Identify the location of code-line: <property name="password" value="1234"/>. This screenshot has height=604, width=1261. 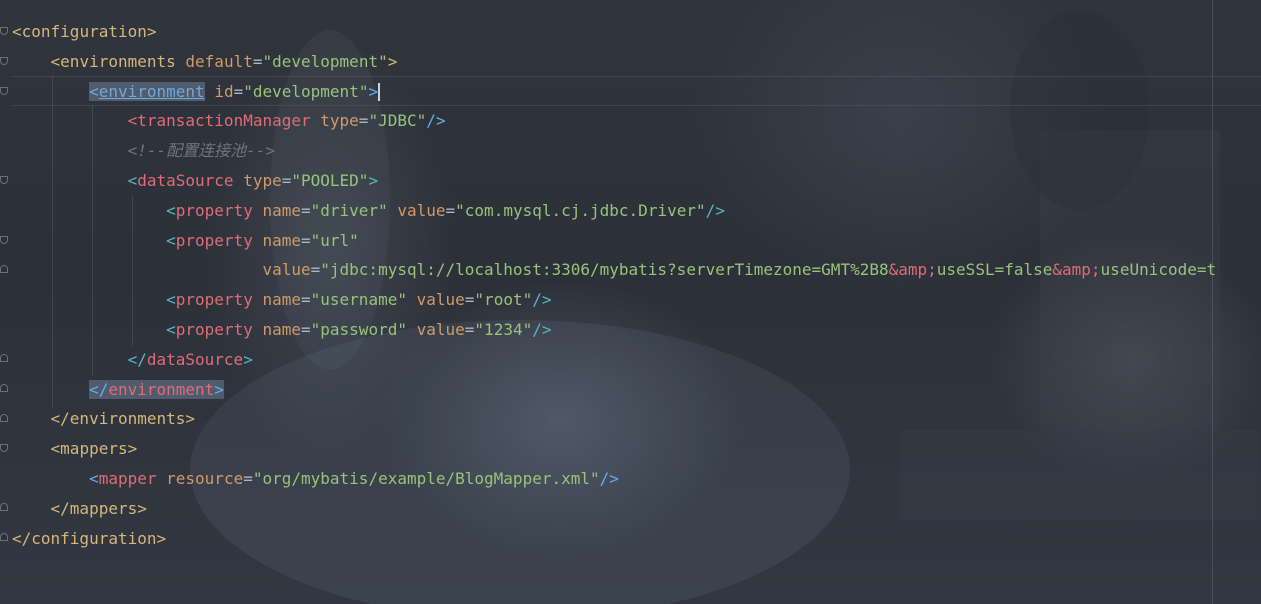
(636, 330).